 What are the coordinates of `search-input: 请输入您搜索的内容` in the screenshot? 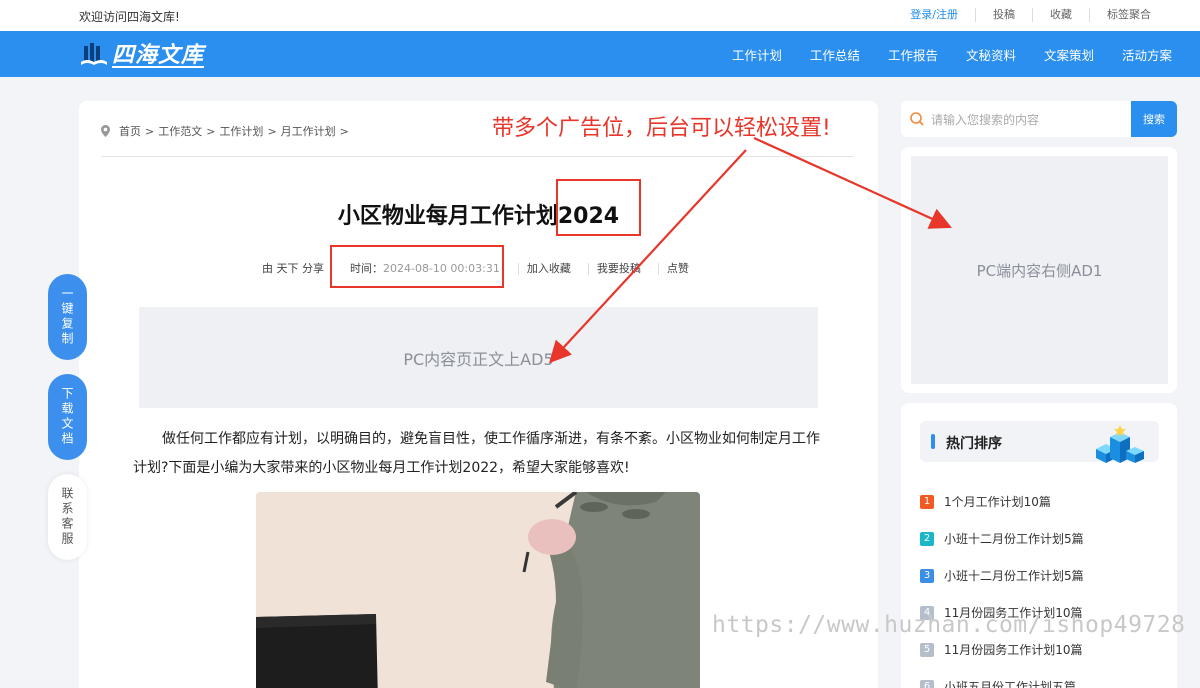 It's located at (1016, 119).